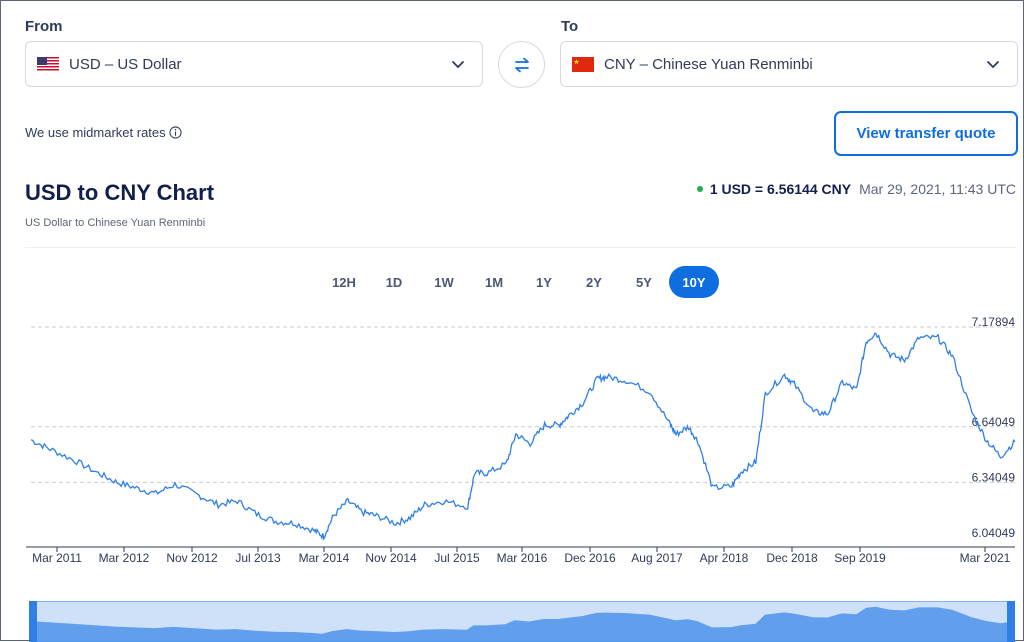 Image resolution: width=1024 pixels, height=642 pixels. I want to click on range-tab-1w: 1W, so click(444, 282).